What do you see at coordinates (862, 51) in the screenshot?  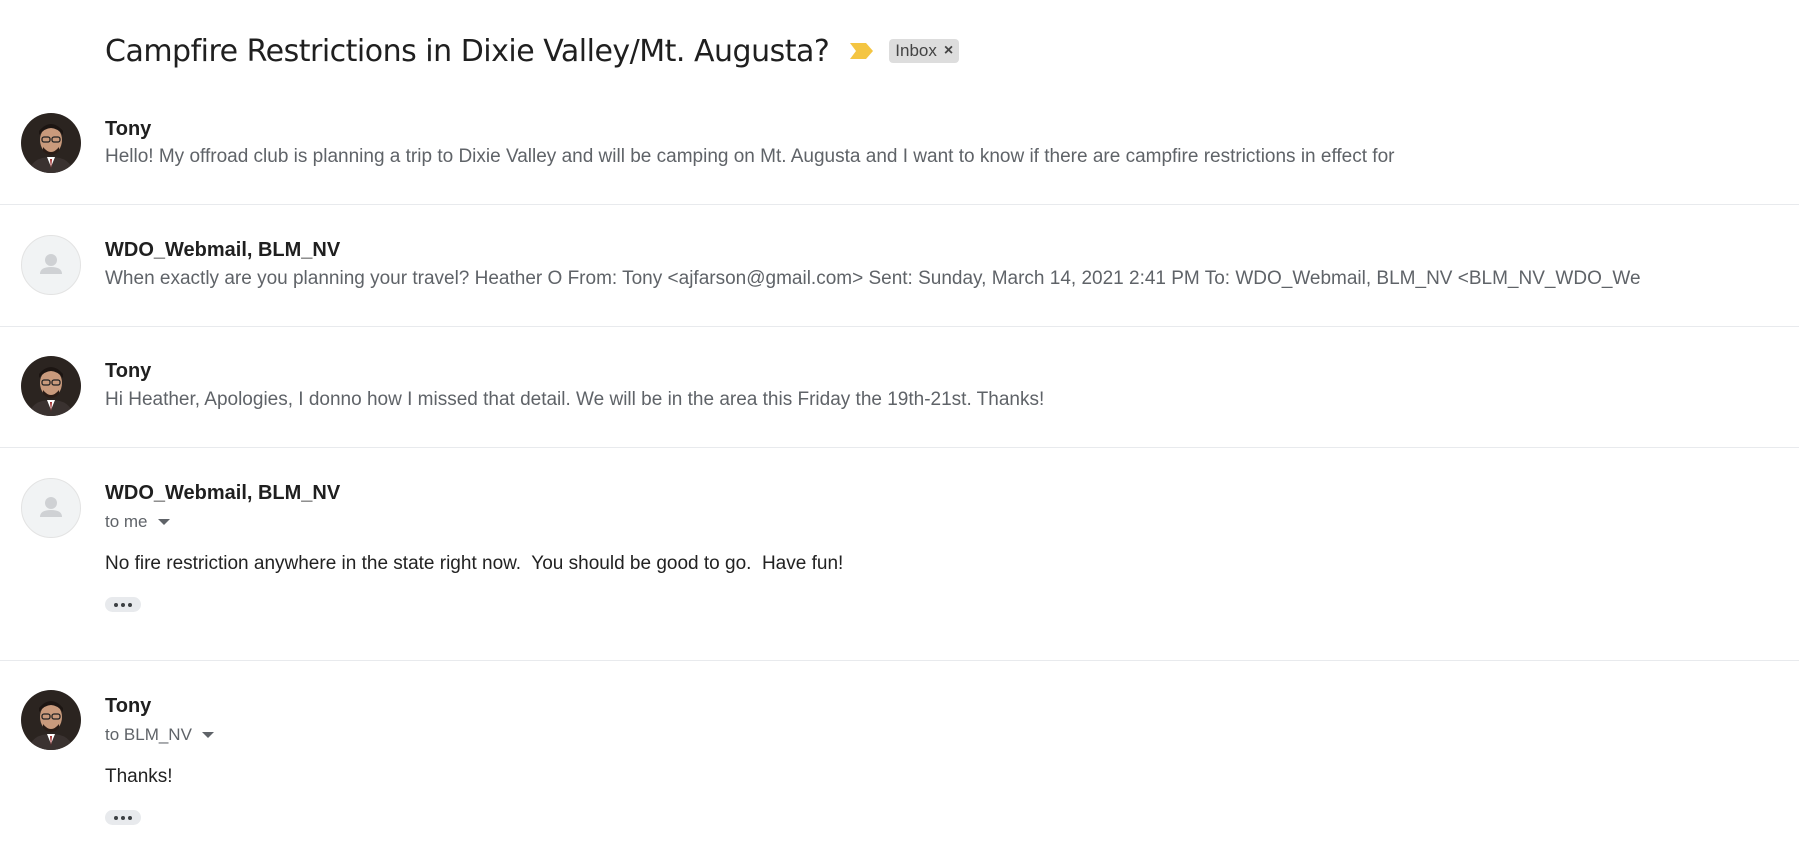 I see `importance-marker-icon` at bounding box center [862, 51].